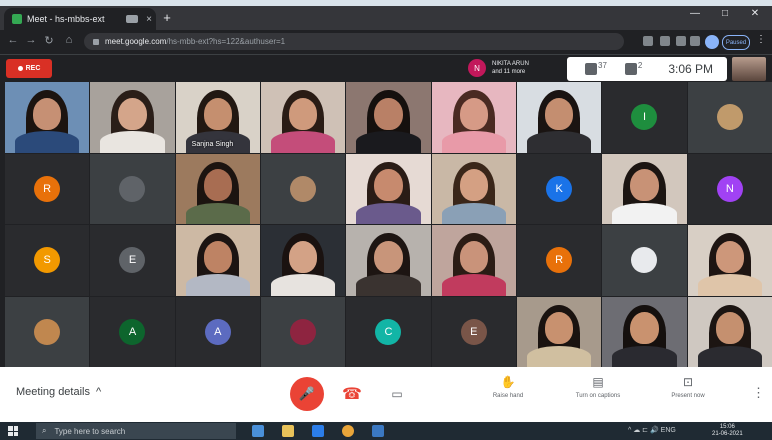 The height and width of the screenshot is (440, 772). Describe the element at coordinates (755, 13) in the screenshot. I see `close-window-button: ✕` at that location.